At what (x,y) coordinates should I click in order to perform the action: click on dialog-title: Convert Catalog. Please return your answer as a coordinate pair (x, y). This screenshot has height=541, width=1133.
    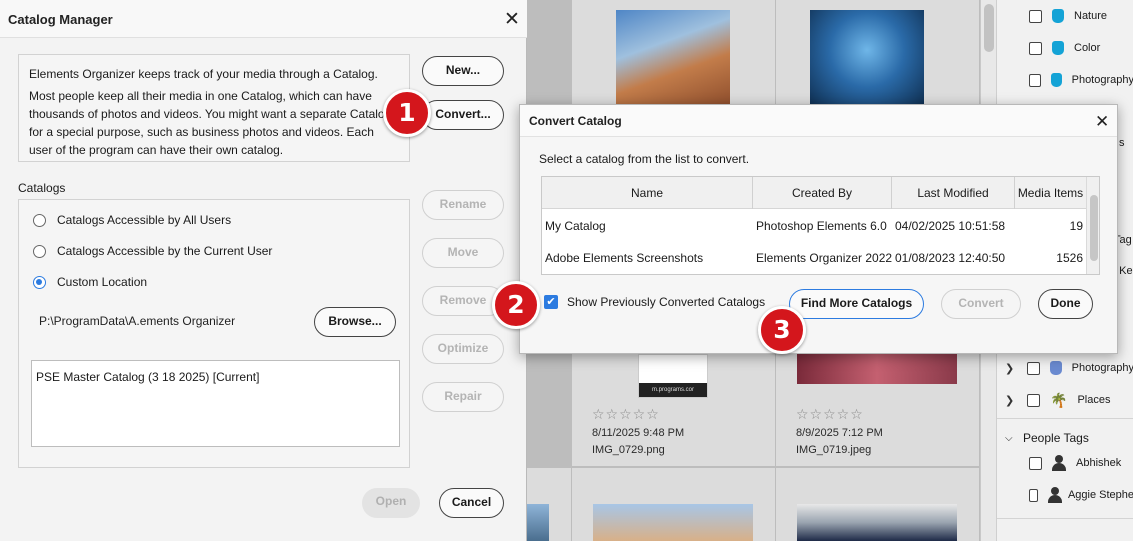
    Looking at the image, I should click on (575, 121).